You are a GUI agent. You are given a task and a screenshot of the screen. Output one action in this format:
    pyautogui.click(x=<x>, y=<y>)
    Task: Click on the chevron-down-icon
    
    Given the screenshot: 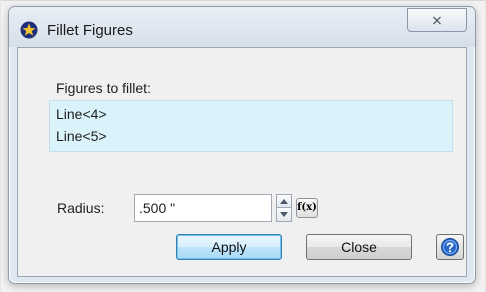 What is the action you would take?
    pyautogui.click(x=284, y=214)
    